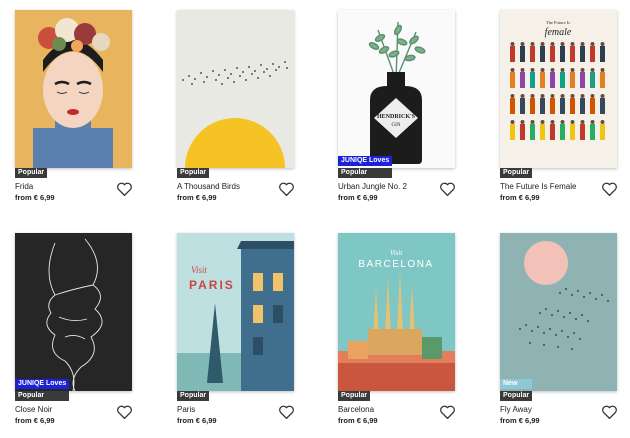  What do you see at coordinates (396, 117) in the screenshot?
I see `poster-label: HENDRICK'S` at bounding box center [396, 117].